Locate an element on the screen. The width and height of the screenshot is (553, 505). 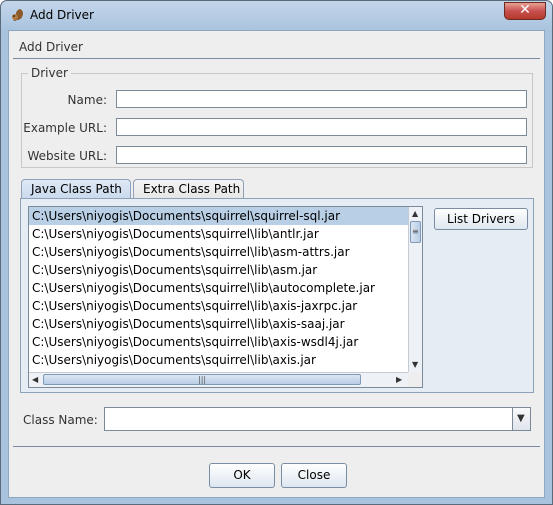
scroll-corner is located at coordinates (415, 379).